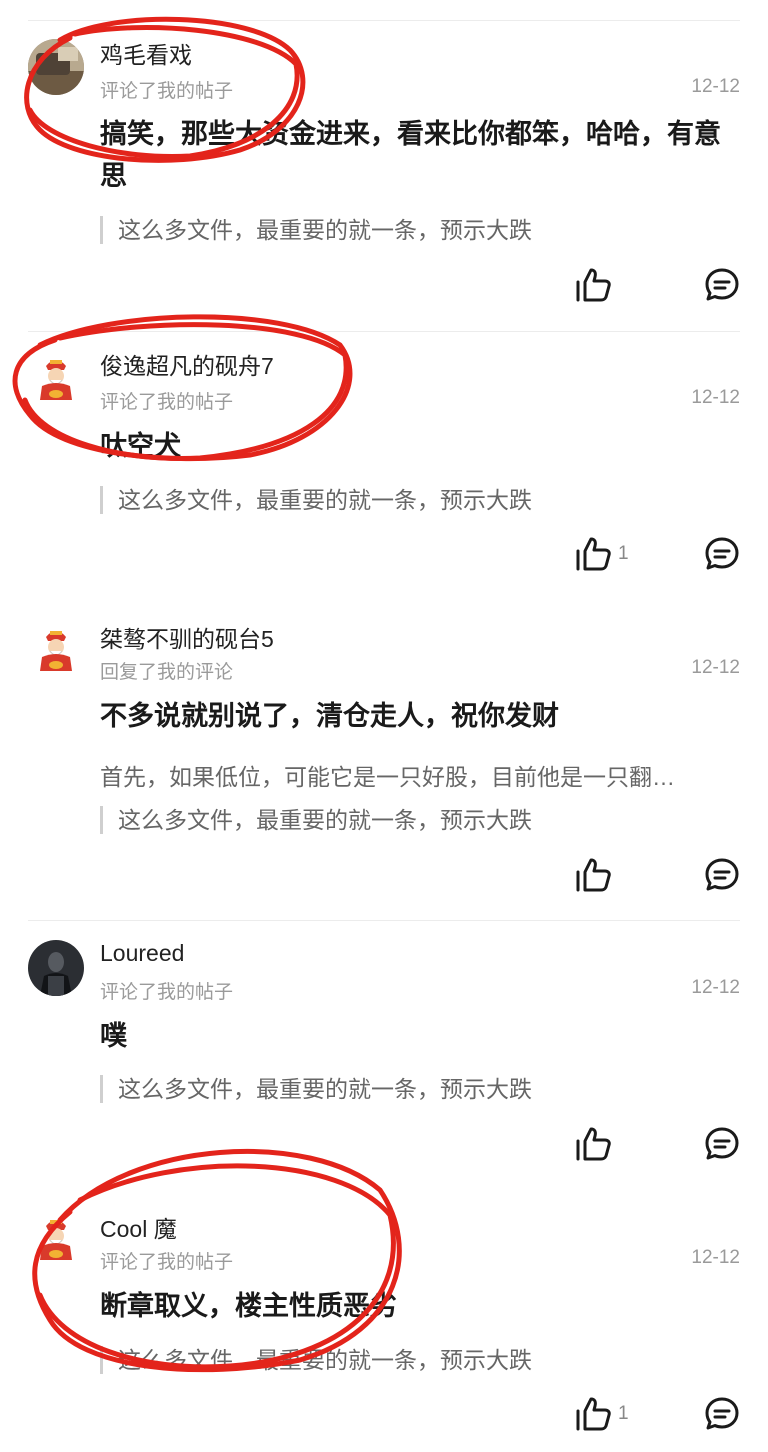  I want to click on username: Loureed, so click(142, 953).